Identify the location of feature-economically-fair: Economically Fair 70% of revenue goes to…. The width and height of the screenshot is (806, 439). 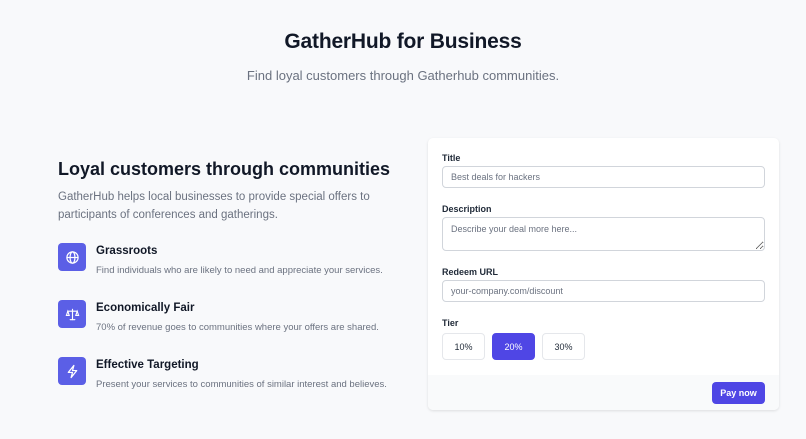
(238, 320).